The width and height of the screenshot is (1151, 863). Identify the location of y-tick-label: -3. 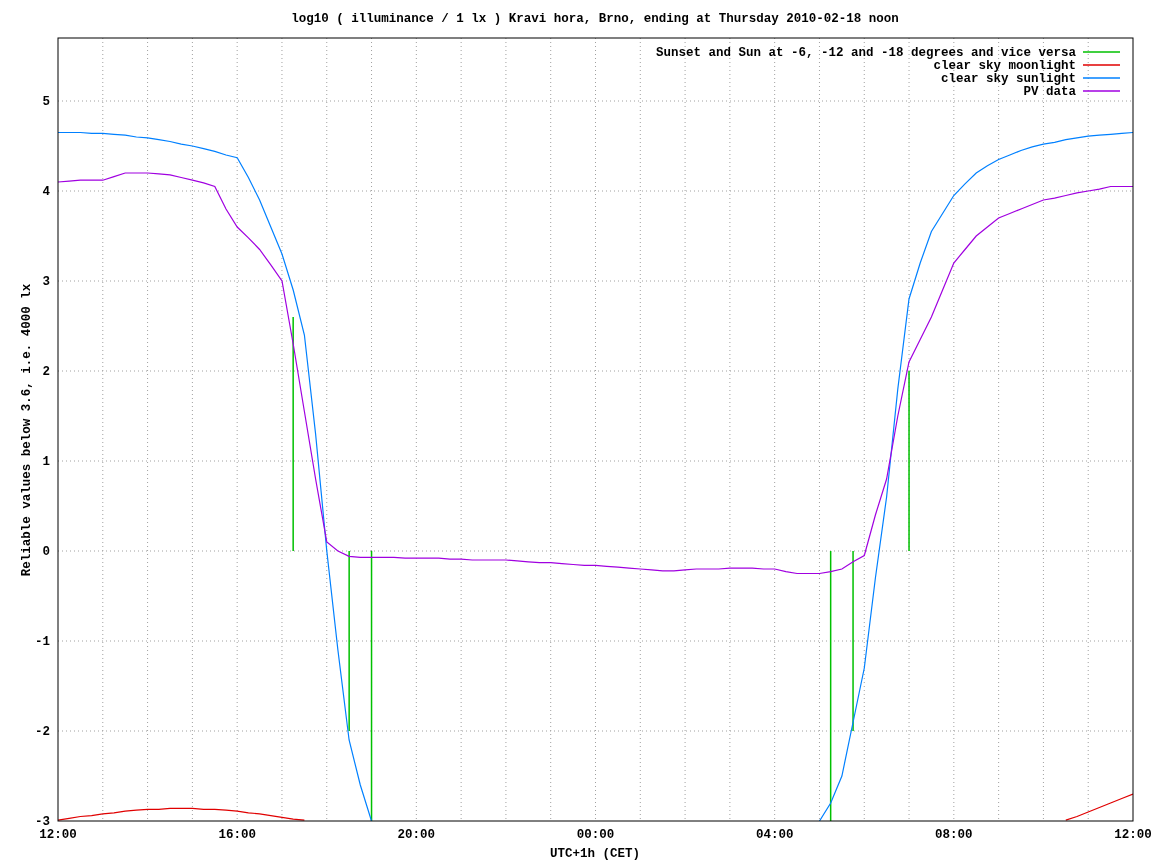
(42, 822).